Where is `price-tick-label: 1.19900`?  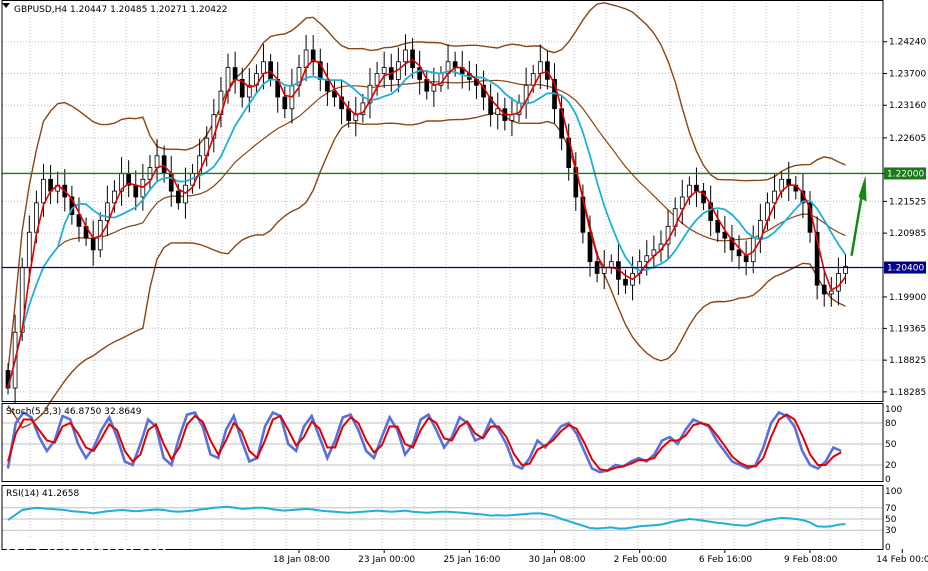 price-tick-label: 1.19900 is located at coordinates (907, 298).